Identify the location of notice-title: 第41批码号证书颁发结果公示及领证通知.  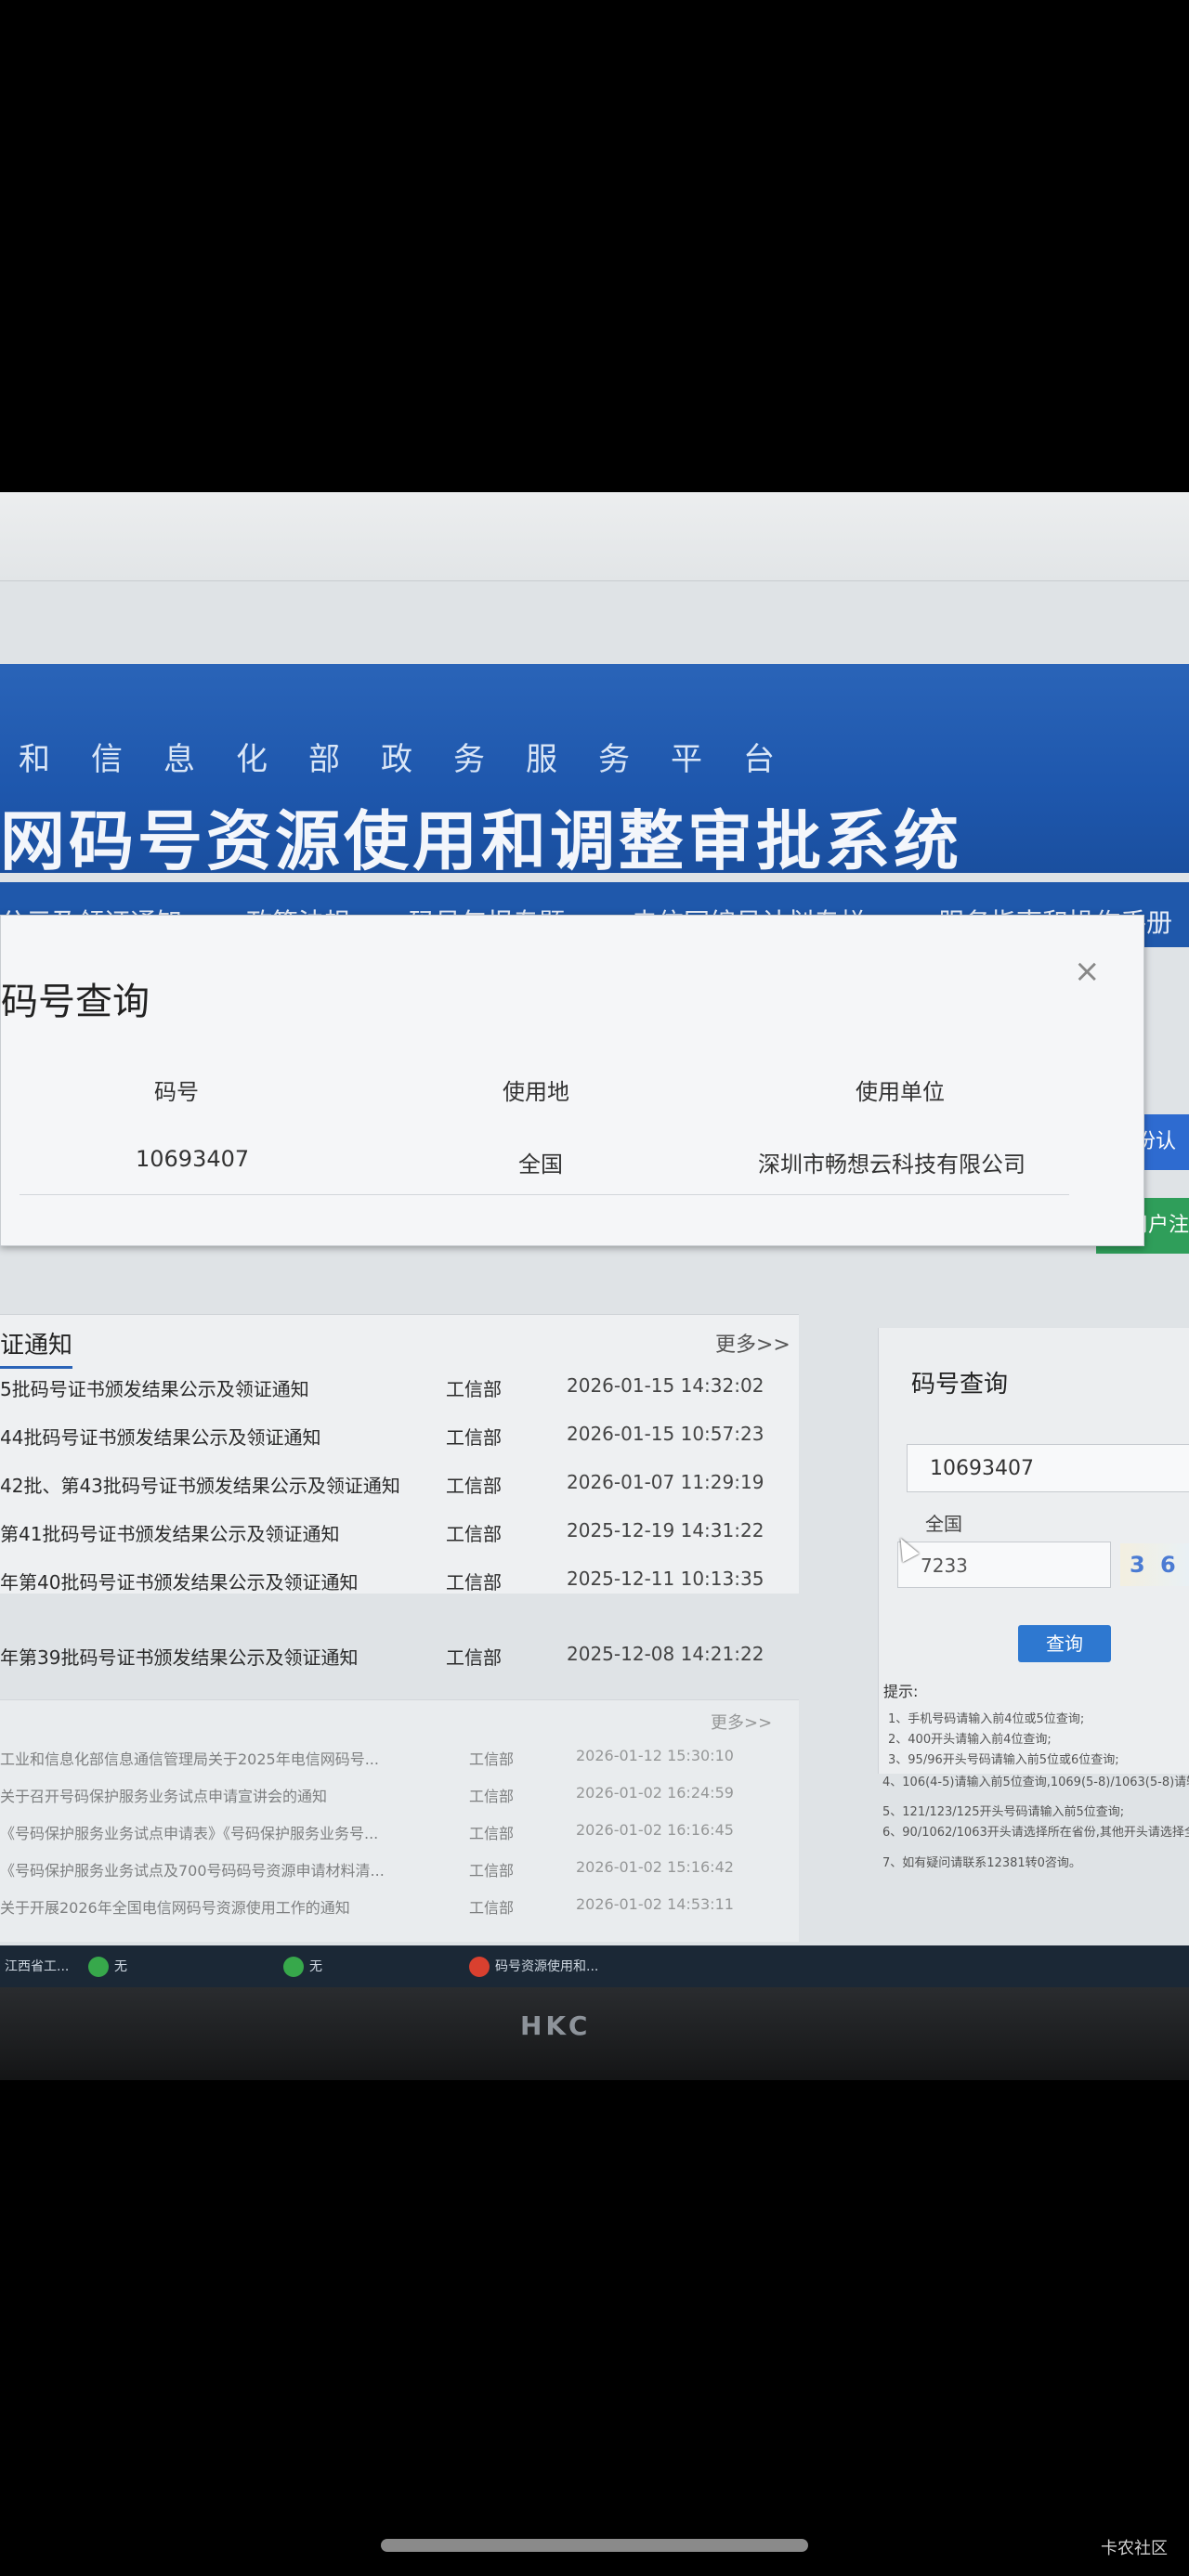
(170, 1534).